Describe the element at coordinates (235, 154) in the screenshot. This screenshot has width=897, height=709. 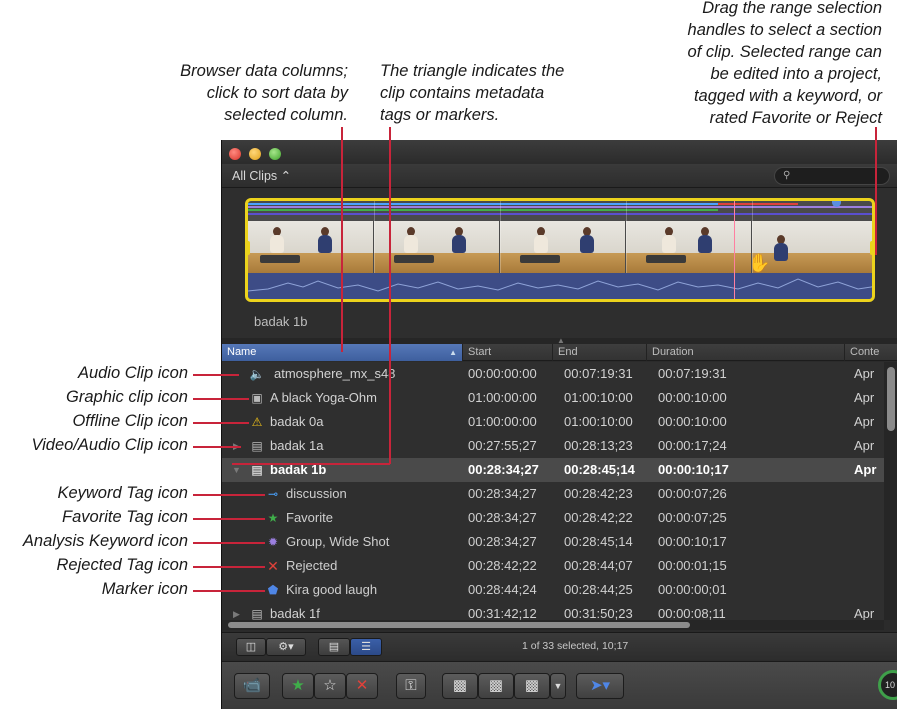
I see `close-window-button` at that location.